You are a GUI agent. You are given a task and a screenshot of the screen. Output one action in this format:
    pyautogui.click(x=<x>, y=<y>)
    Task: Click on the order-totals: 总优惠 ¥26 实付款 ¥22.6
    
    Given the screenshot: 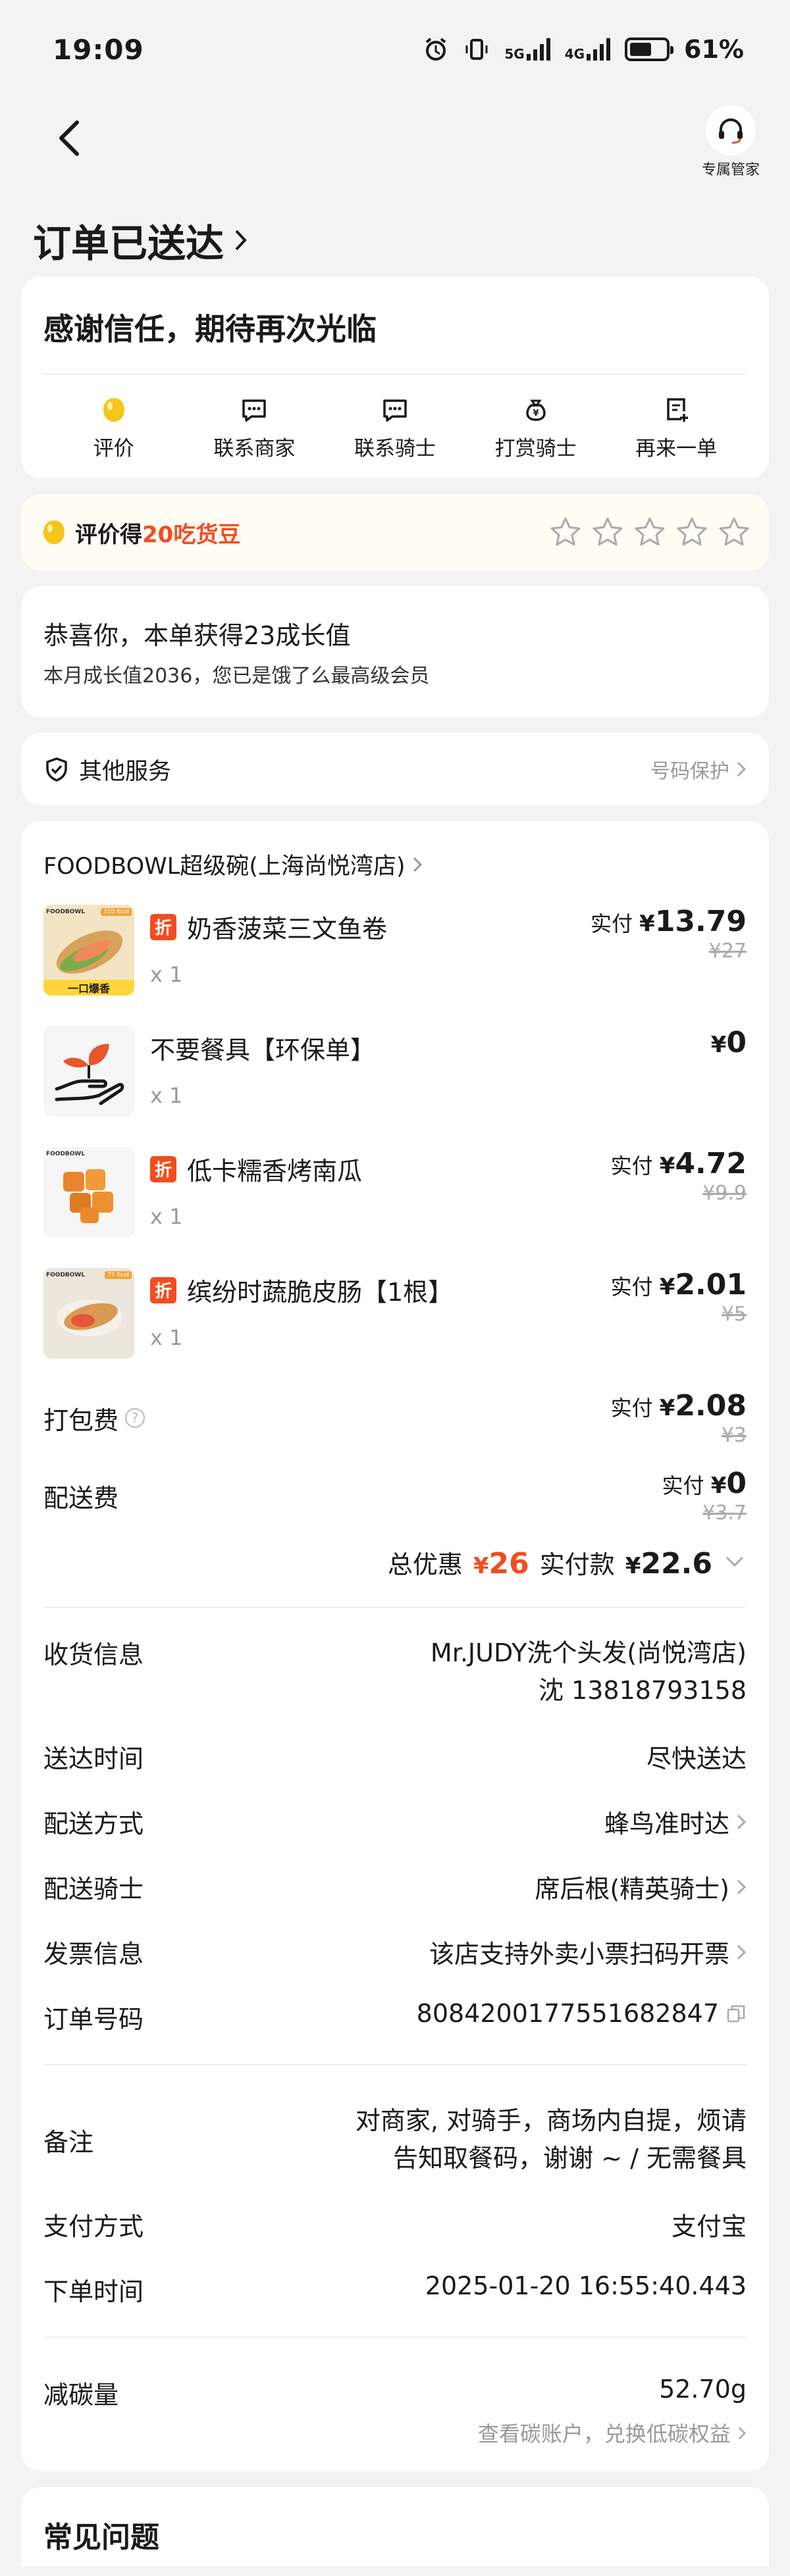 What is the action you would take?
    pyautogui.click(x=395, y=1576)
    